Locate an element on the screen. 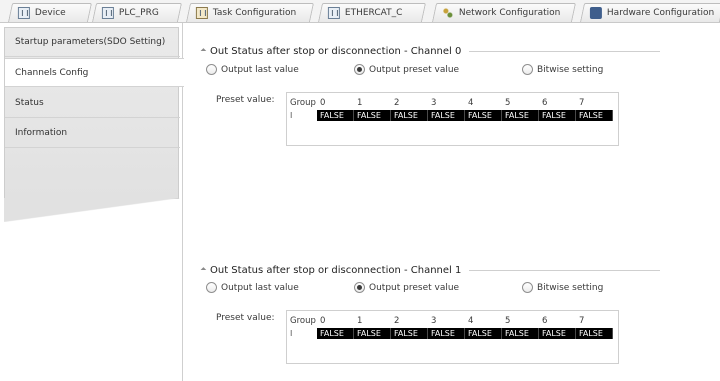 The image size is (720, 381). sidebar-item-startup-parameters: Startup parameters(SDO Setting) is located at coordinates (92, 42).